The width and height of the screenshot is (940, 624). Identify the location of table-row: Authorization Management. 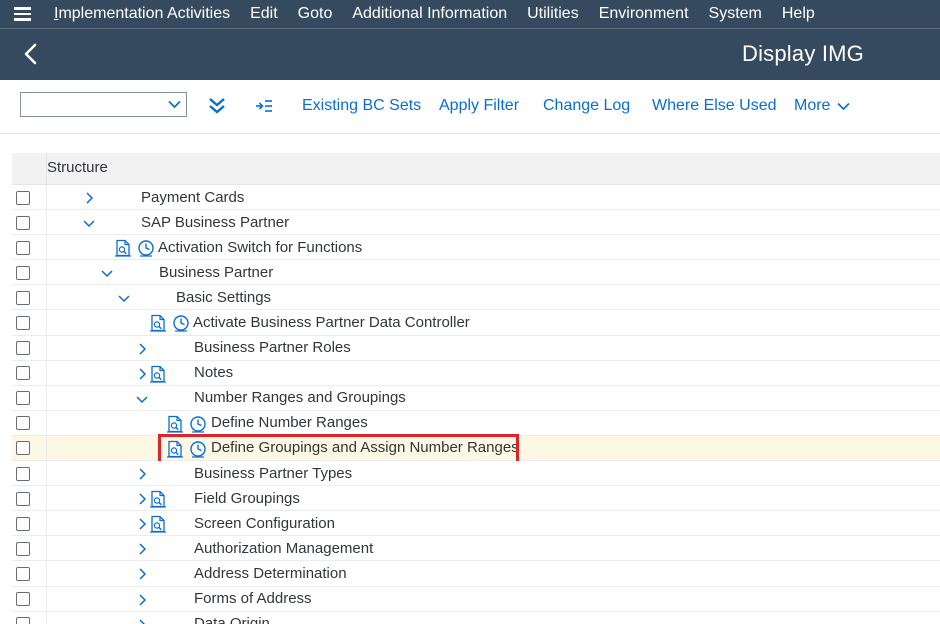
(476, 549).